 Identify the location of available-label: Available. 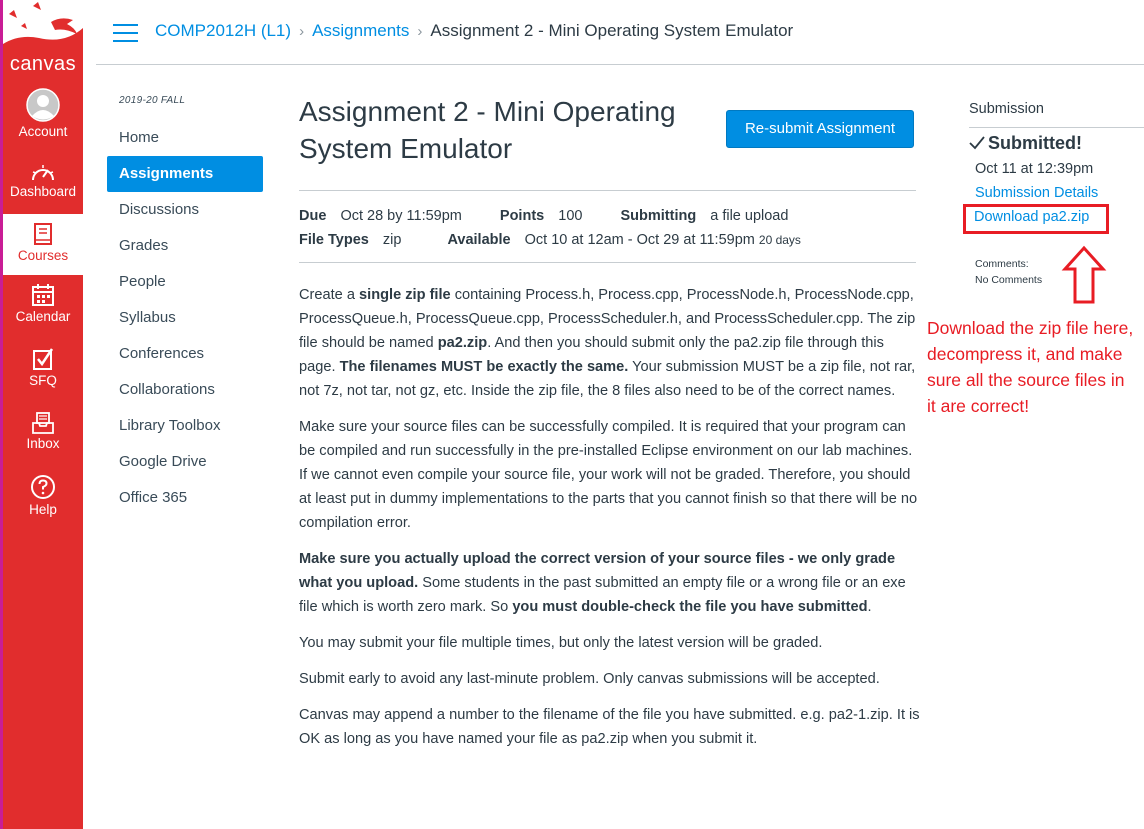
(479, 240).